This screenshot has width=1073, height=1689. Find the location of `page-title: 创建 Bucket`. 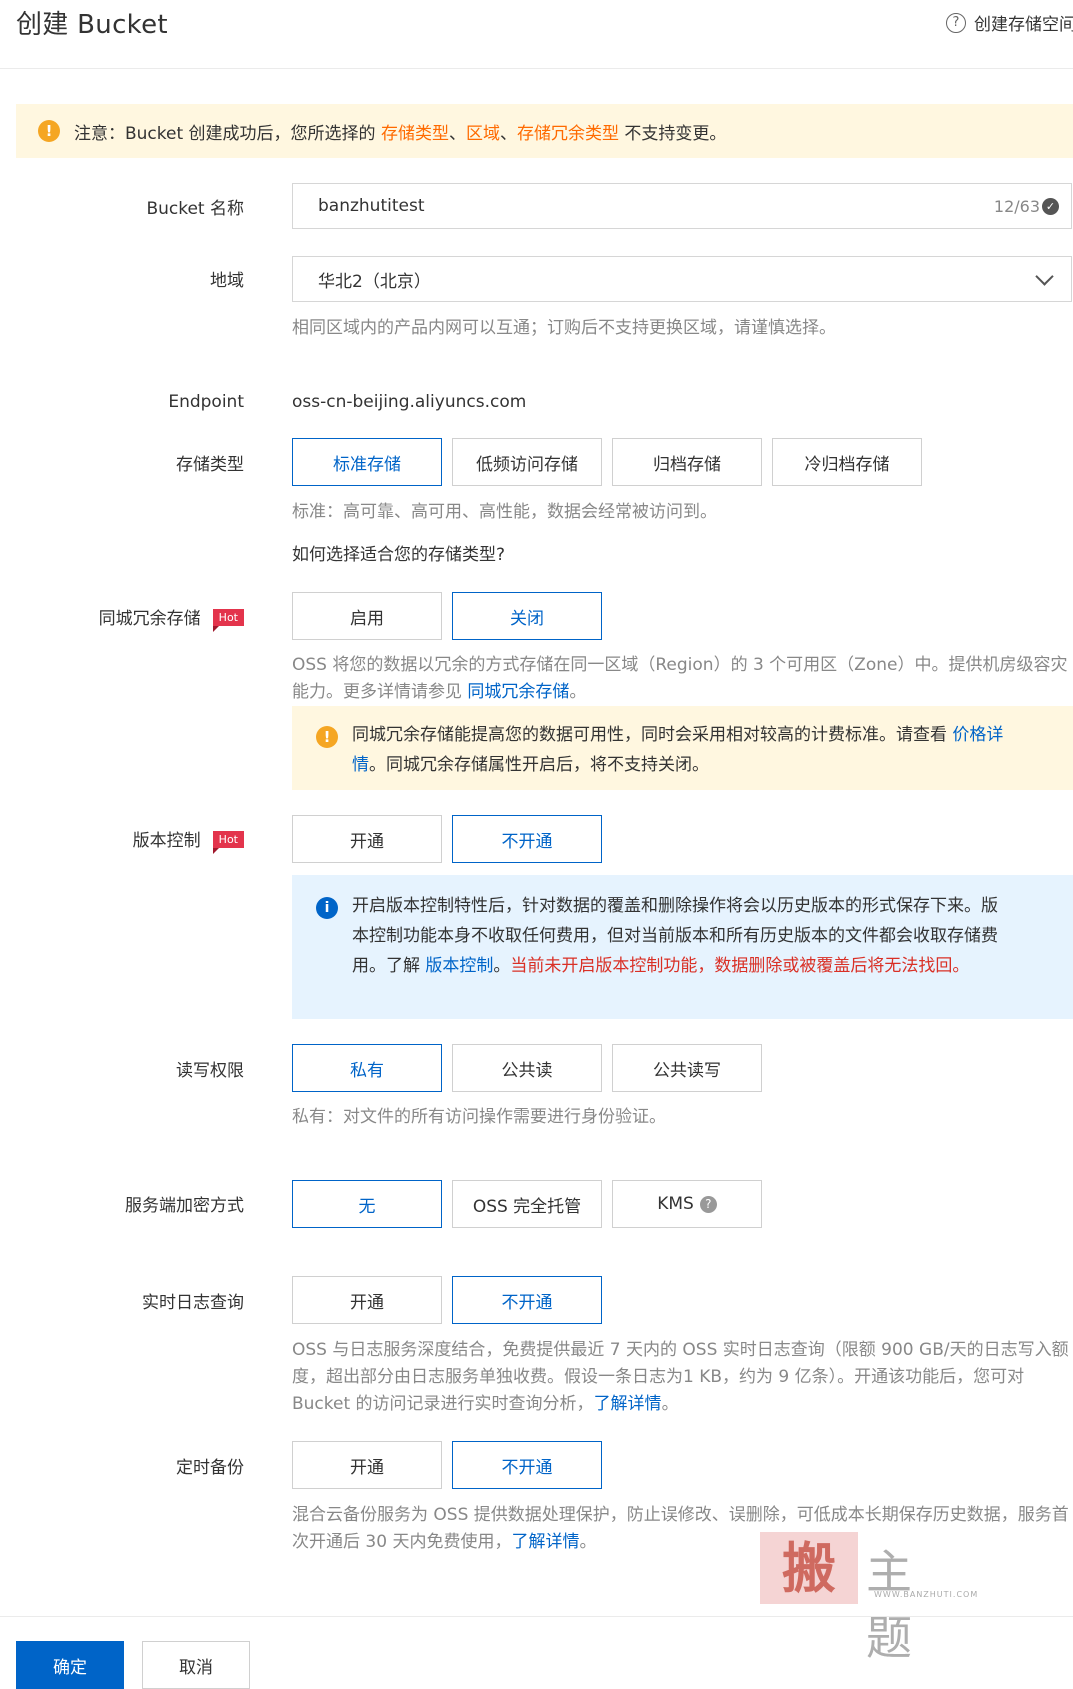

page-title: 创建 Bucket is located at coordinates (92, 25).